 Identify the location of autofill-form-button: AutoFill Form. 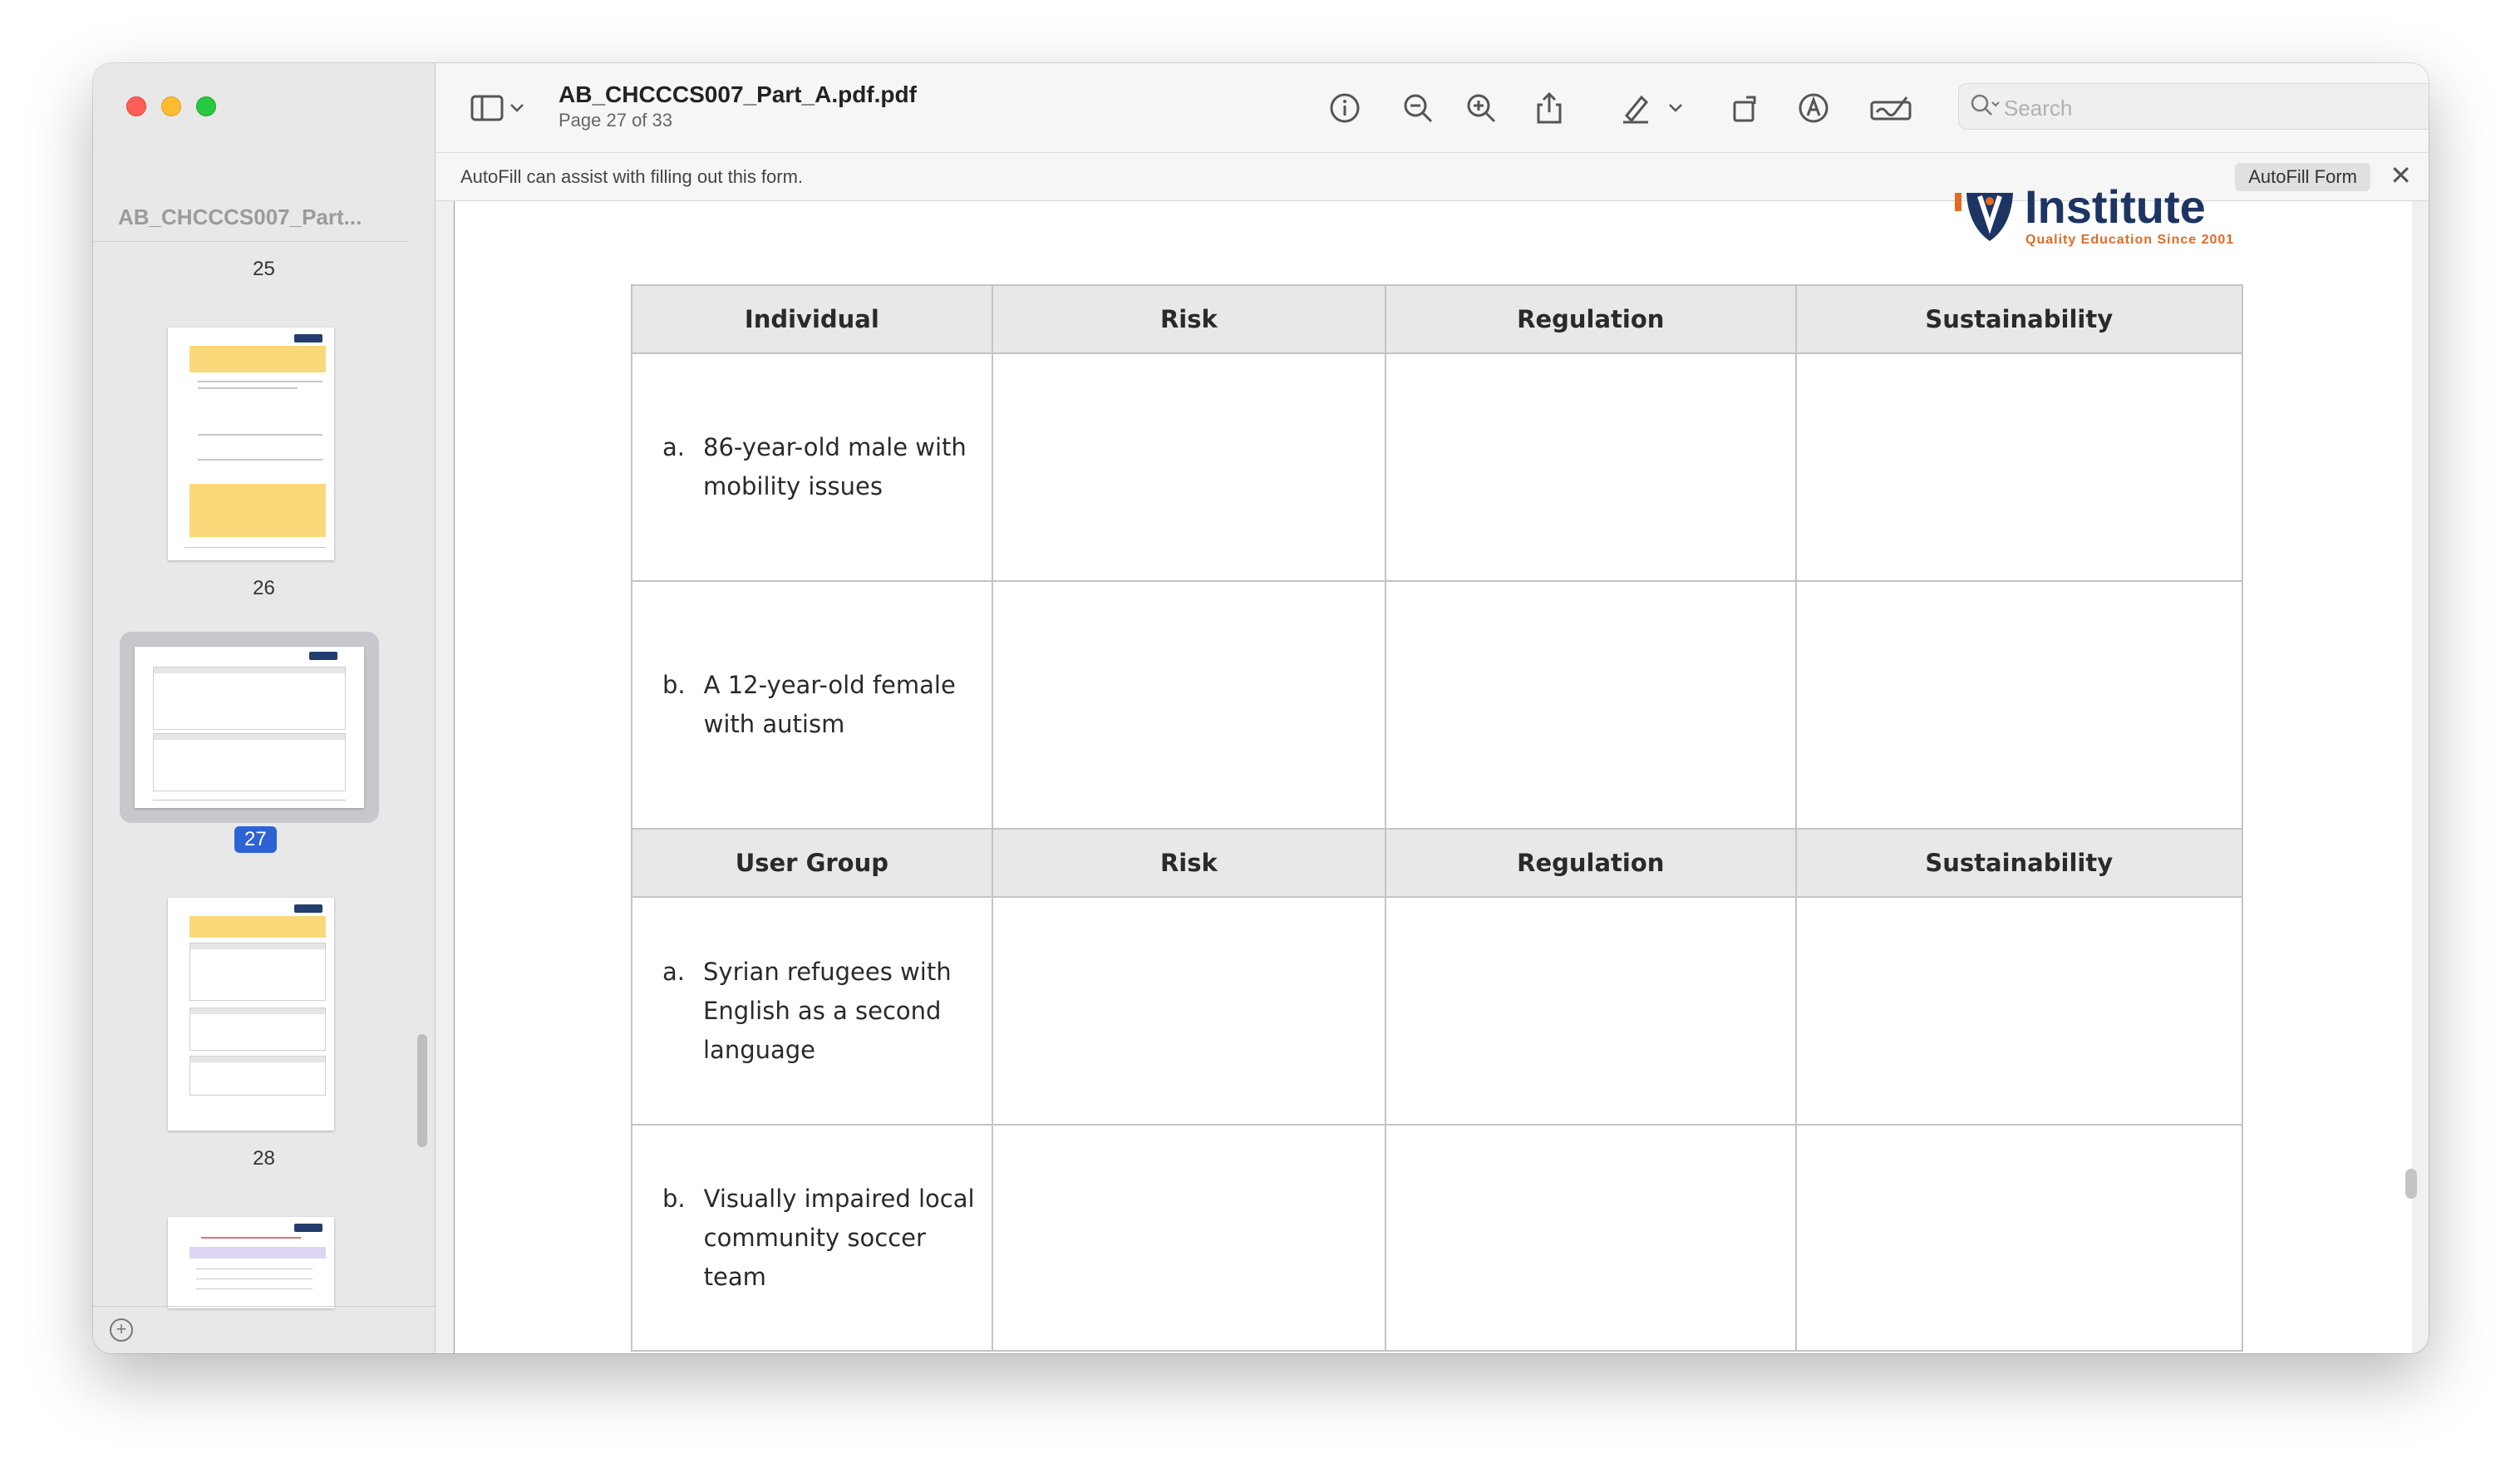
(2302, 177).